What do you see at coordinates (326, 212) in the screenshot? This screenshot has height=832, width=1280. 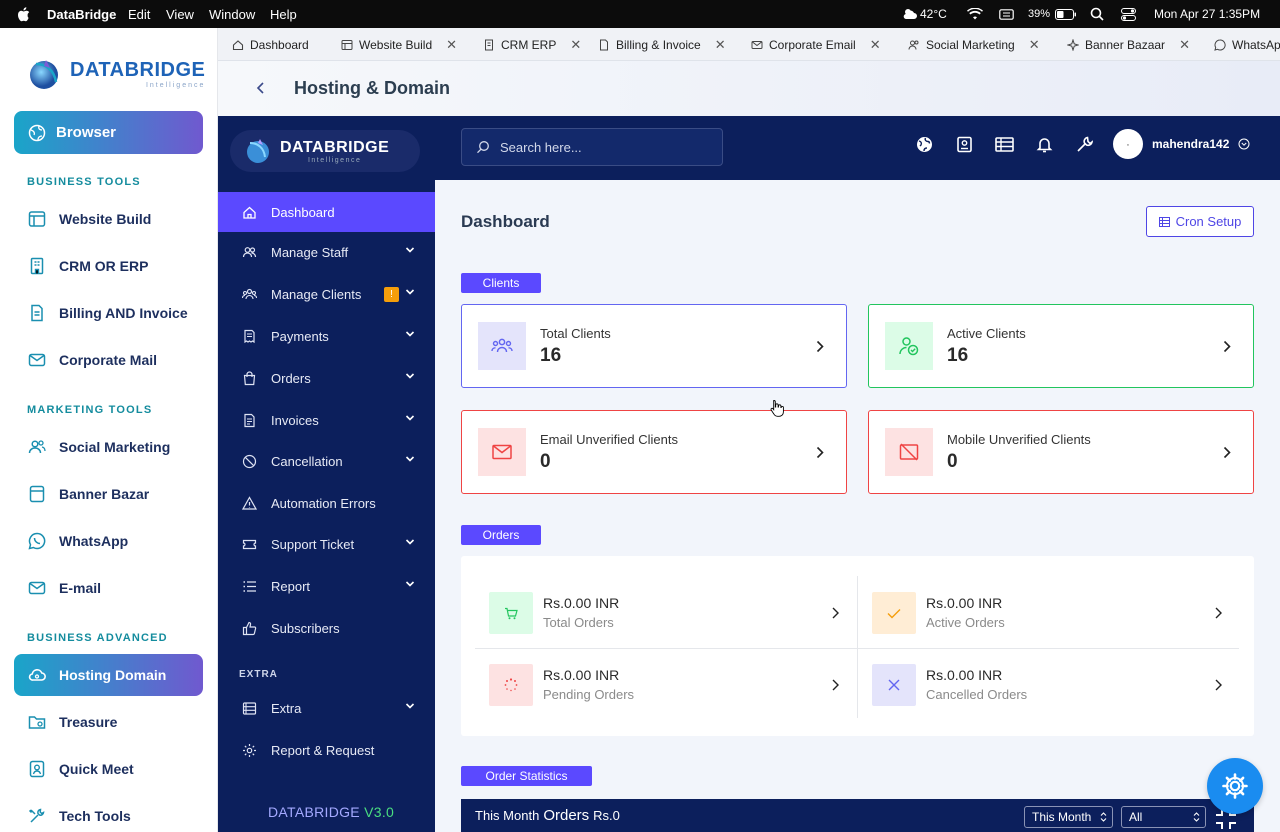 I see `nav-dashboard: Dashboard` at bounding box center [326, 212].